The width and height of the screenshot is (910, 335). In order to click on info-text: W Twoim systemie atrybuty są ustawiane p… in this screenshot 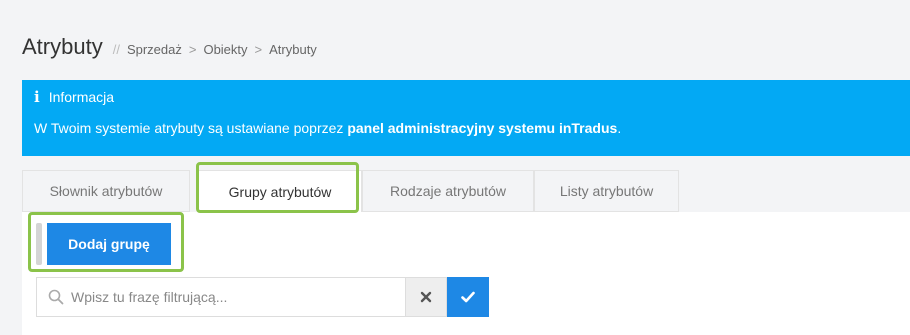, I will do `click(327, 128)`.